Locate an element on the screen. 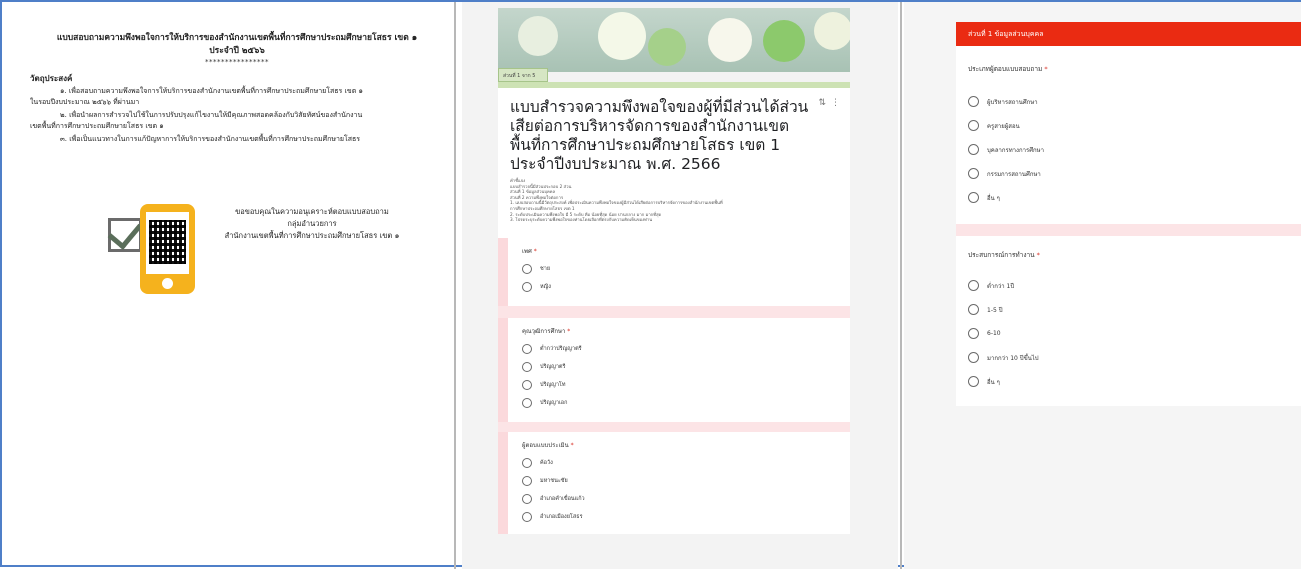 The height and width of the screenshot is (569, 1301). objective-2-cont: เขตพื้นที่การศึกษาประถมศึกษายโสธร เขต ๑ is located at coordinates (97, 126).